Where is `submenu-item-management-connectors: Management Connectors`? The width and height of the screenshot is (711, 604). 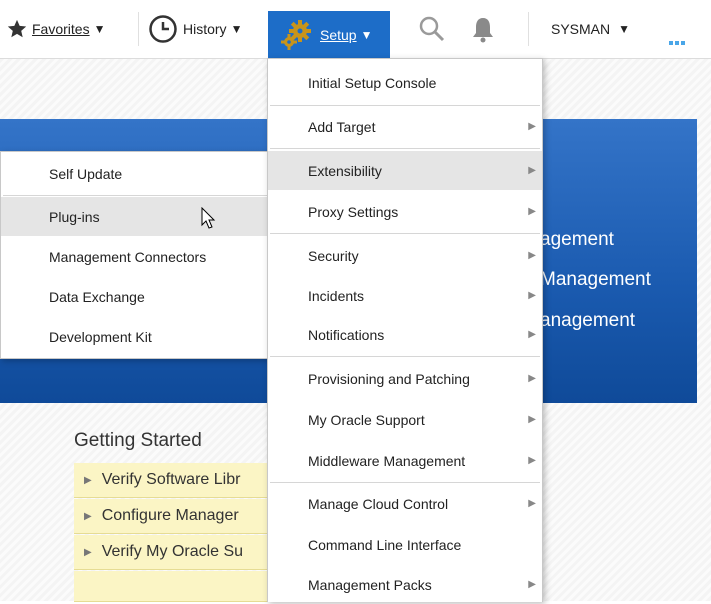 submenu-item-management-connectors: Management Connectors is located at coordinates (135, 256).